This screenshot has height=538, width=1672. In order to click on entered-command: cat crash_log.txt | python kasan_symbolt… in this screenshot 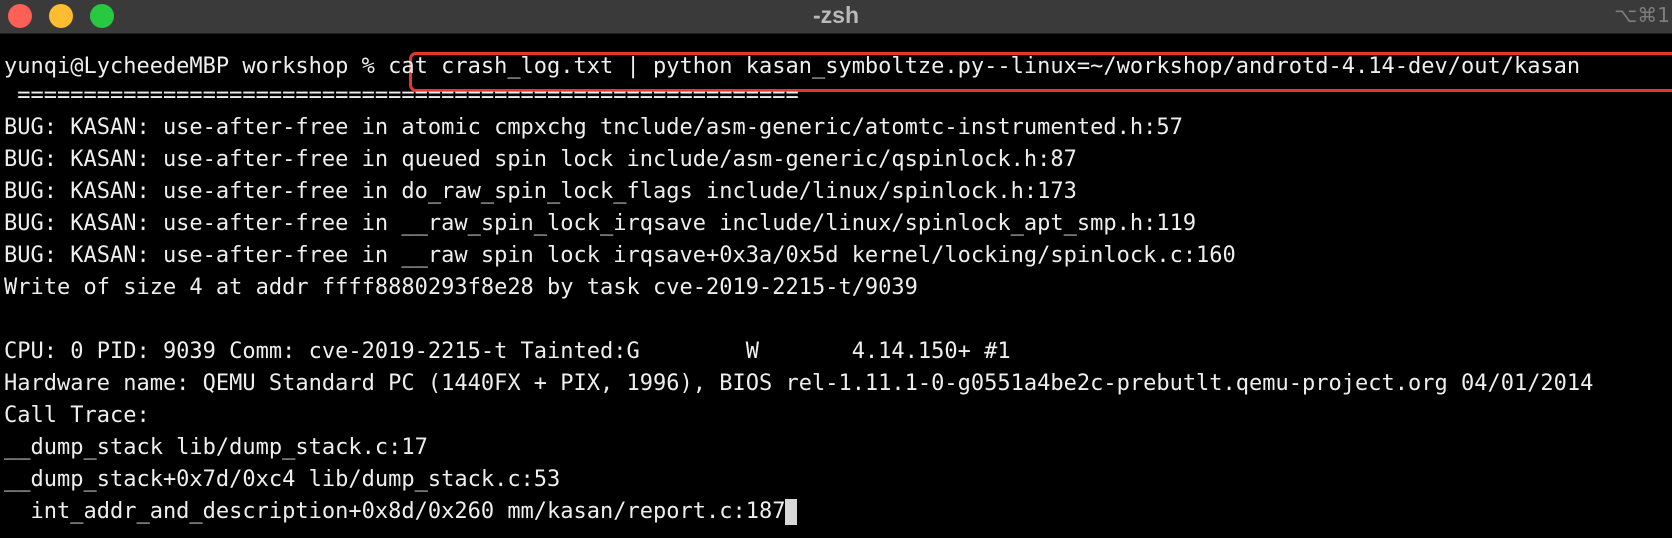, I will do `click(984, 66)`.